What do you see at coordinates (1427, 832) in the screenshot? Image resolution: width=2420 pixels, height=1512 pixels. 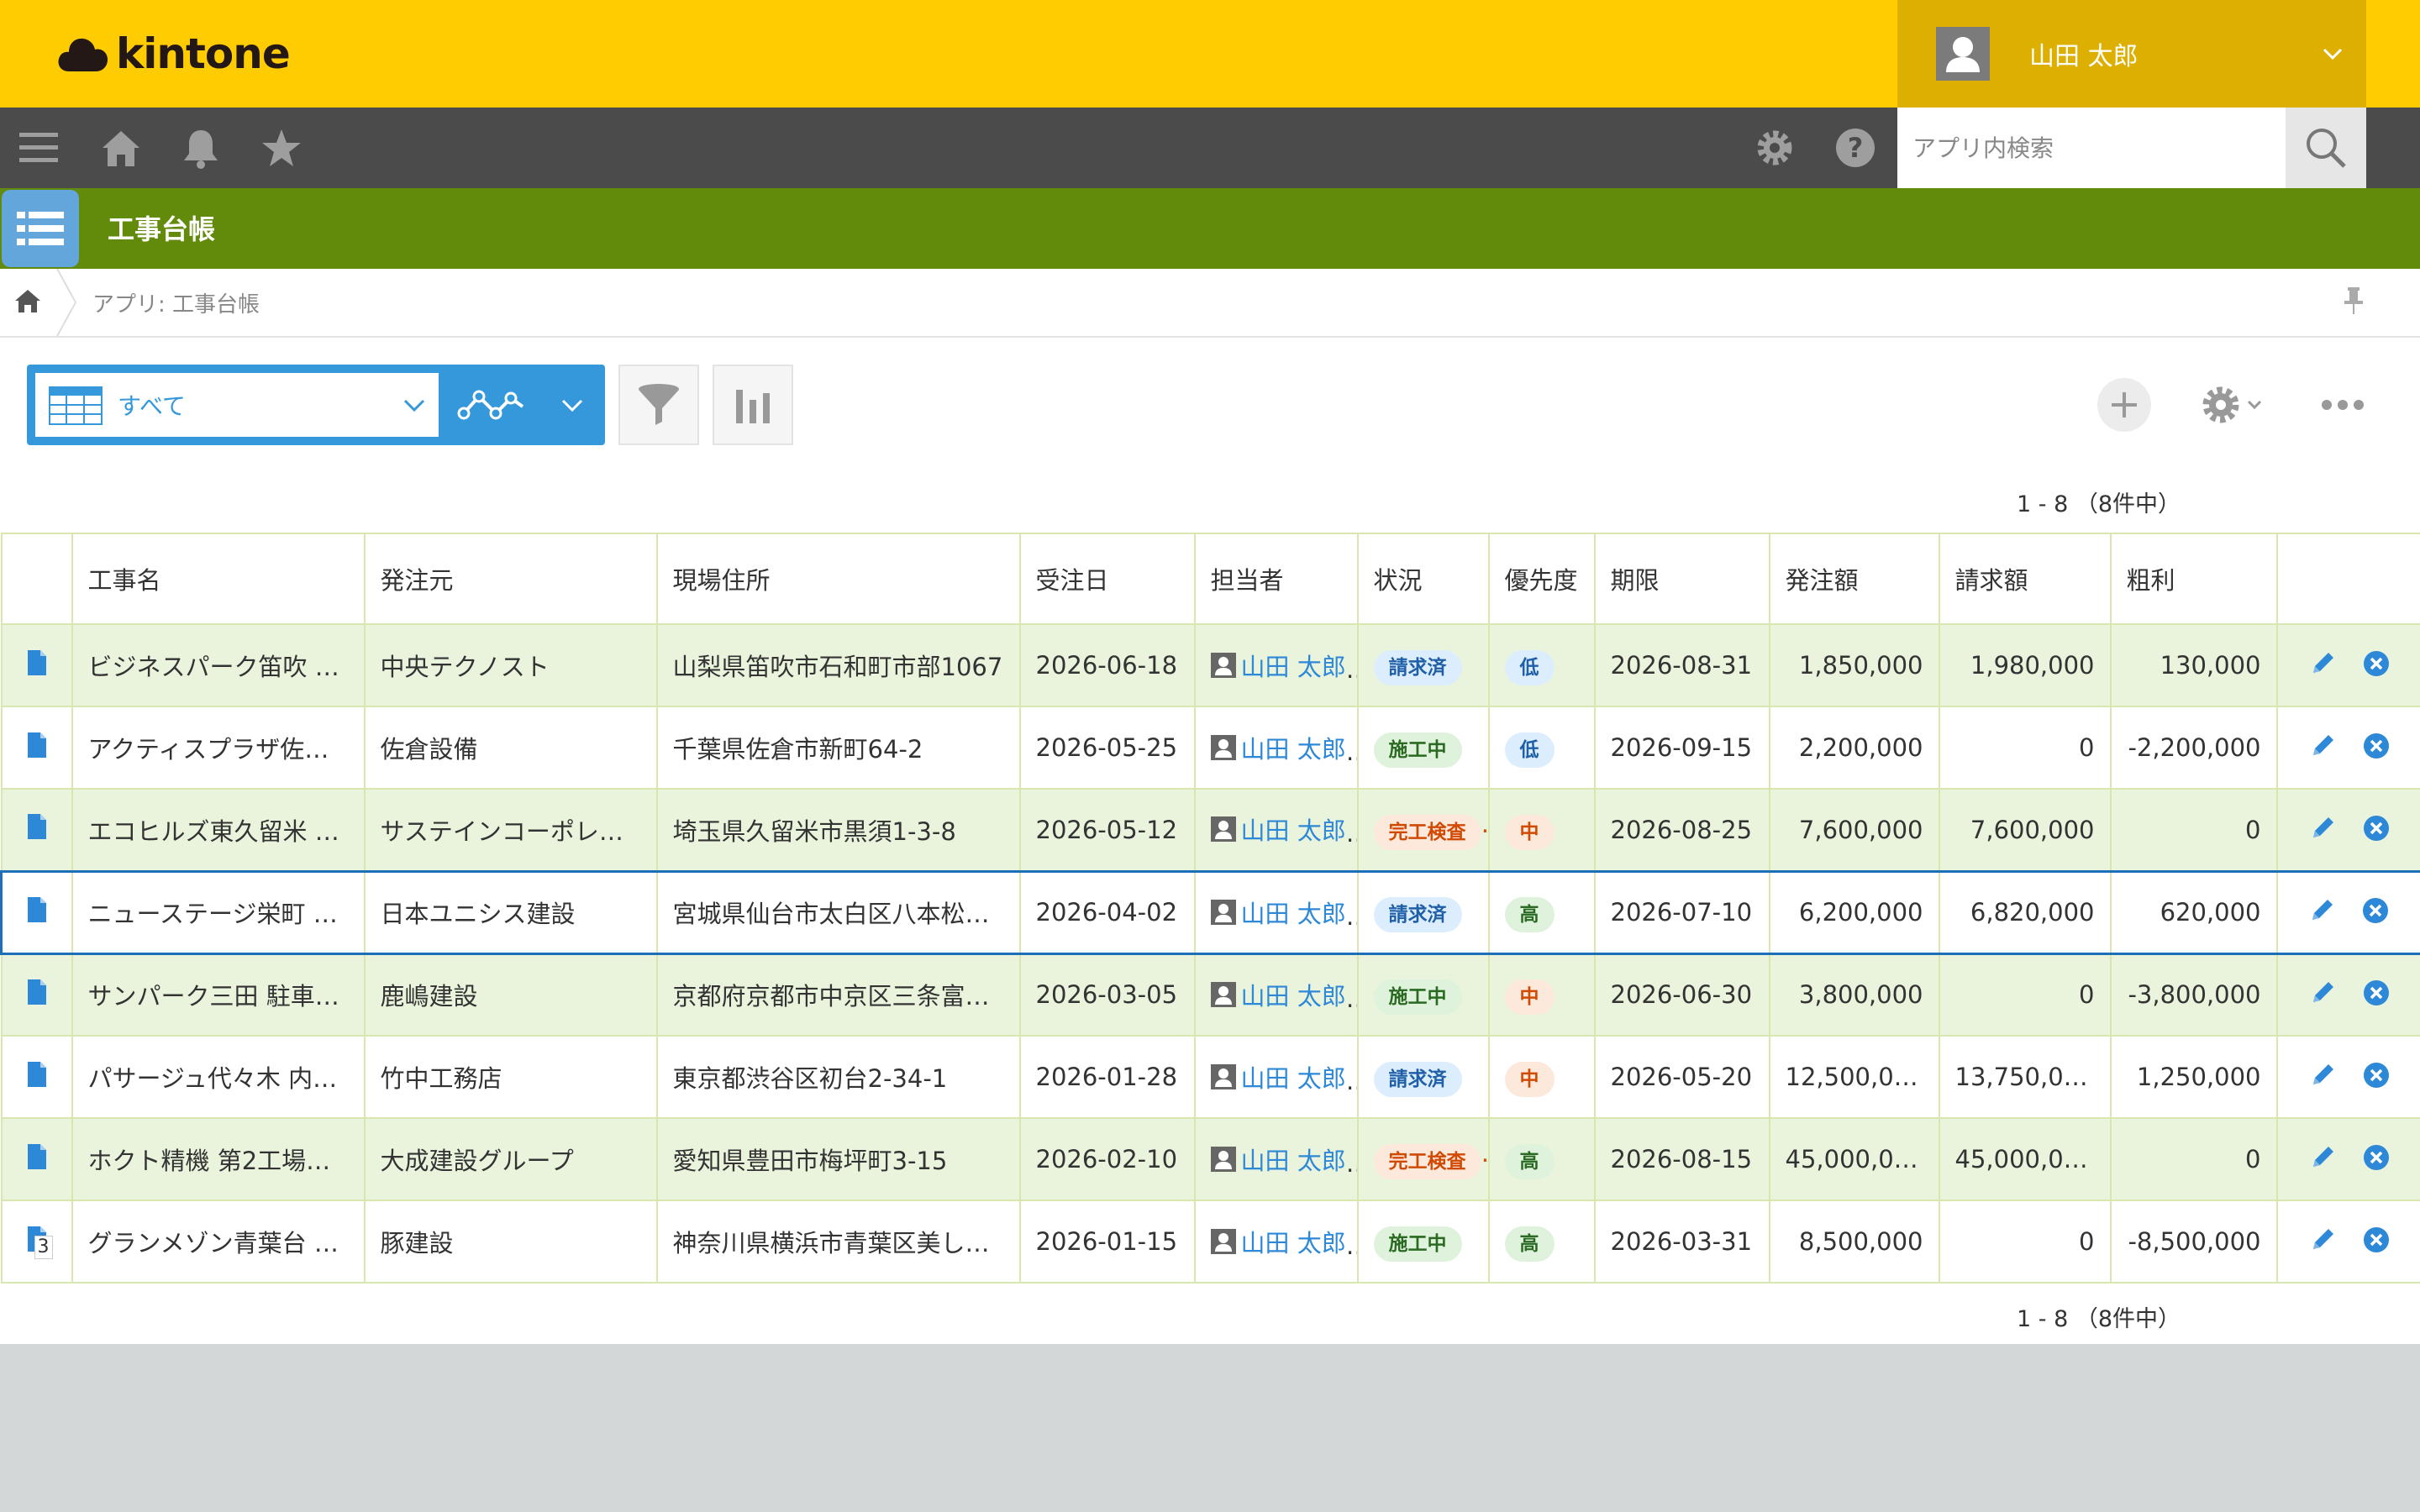 I see `status-badge: 完工検査` at bounding box center [1427, 832].